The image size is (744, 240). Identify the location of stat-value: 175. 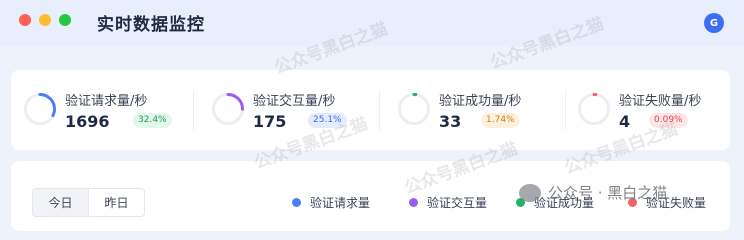
(270, 121).